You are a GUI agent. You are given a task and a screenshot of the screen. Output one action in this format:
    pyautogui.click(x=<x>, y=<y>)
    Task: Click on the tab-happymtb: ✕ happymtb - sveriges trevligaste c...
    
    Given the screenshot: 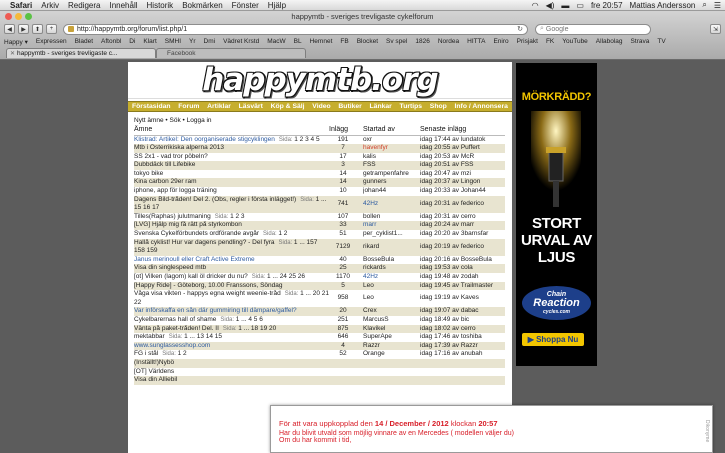 What is the action you would take?
    pyautogui.click(x=81, y=53)
    